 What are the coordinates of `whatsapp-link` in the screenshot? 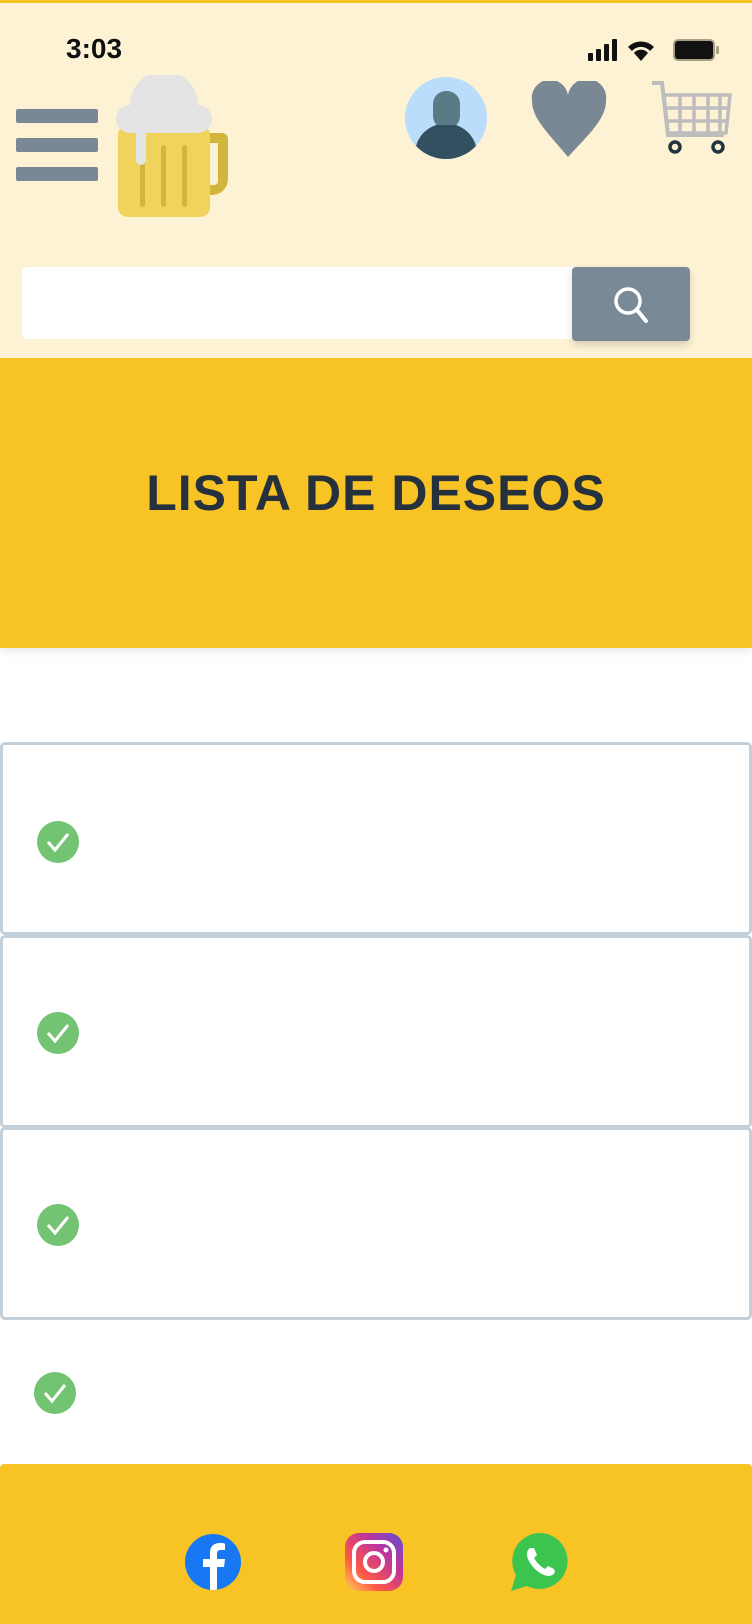 It's located at (539, 1562).